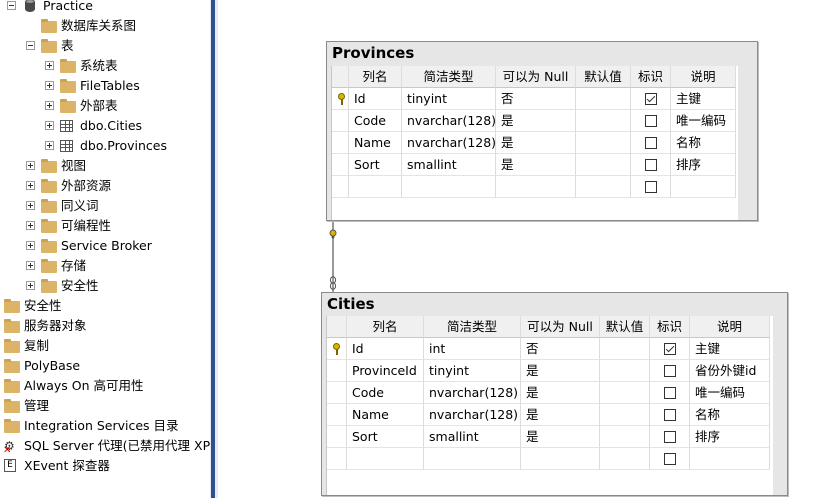 Image resolution: width=829 pixels, height=498 pixels. Describe the element at coordinates (105, 326) in the screenshot. I see `tree-item-16: 服务器对象` at that location.